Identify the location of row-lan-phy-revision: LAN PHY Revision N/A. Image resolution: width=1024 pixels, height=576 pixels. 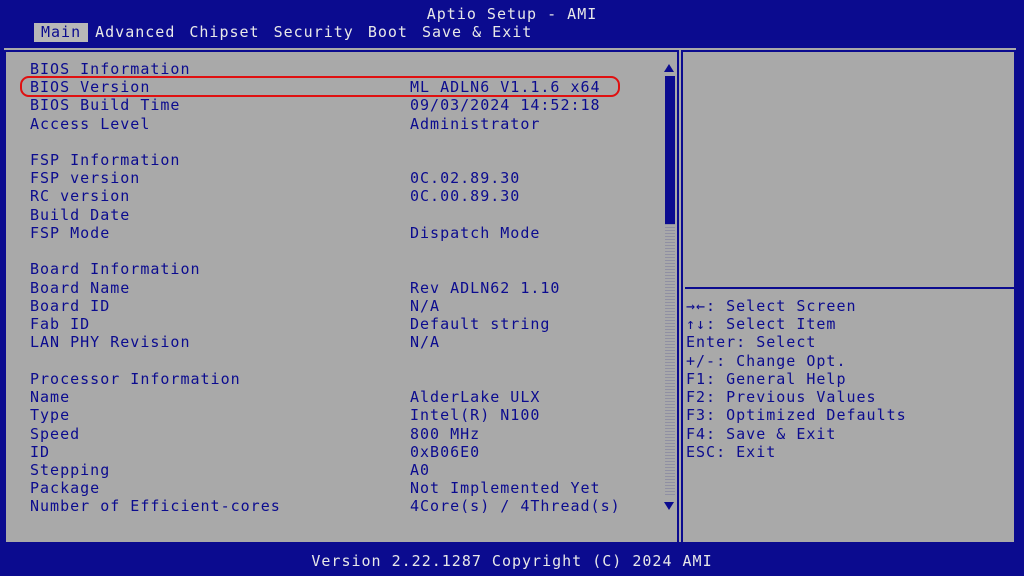
(234, 342).